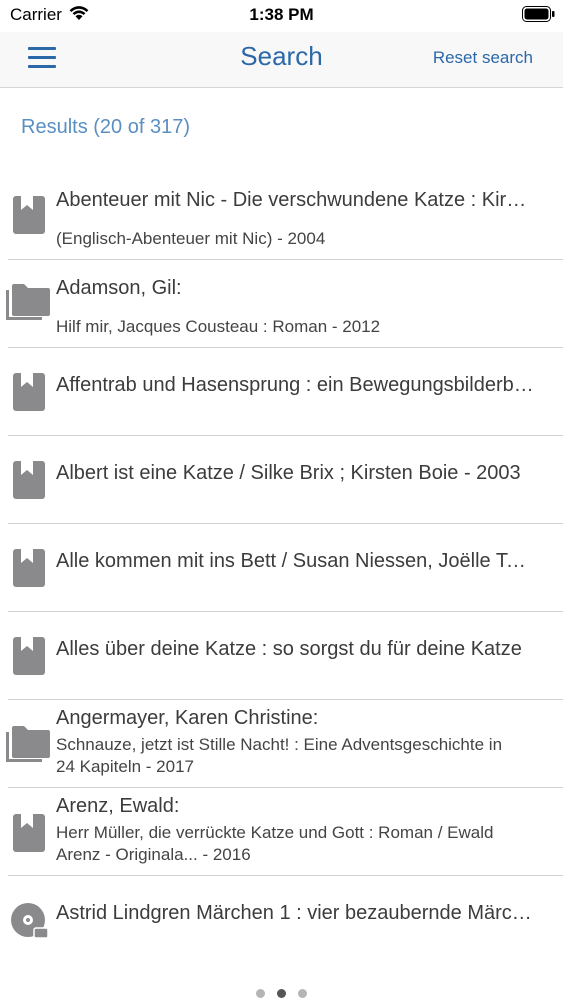 The image size is (563, 1000). What do you see at coordinates (187, 718) in the screenshot?
I see `list-item-title: Angermayer, Karen Christine:` at bounding box center [187, 718].